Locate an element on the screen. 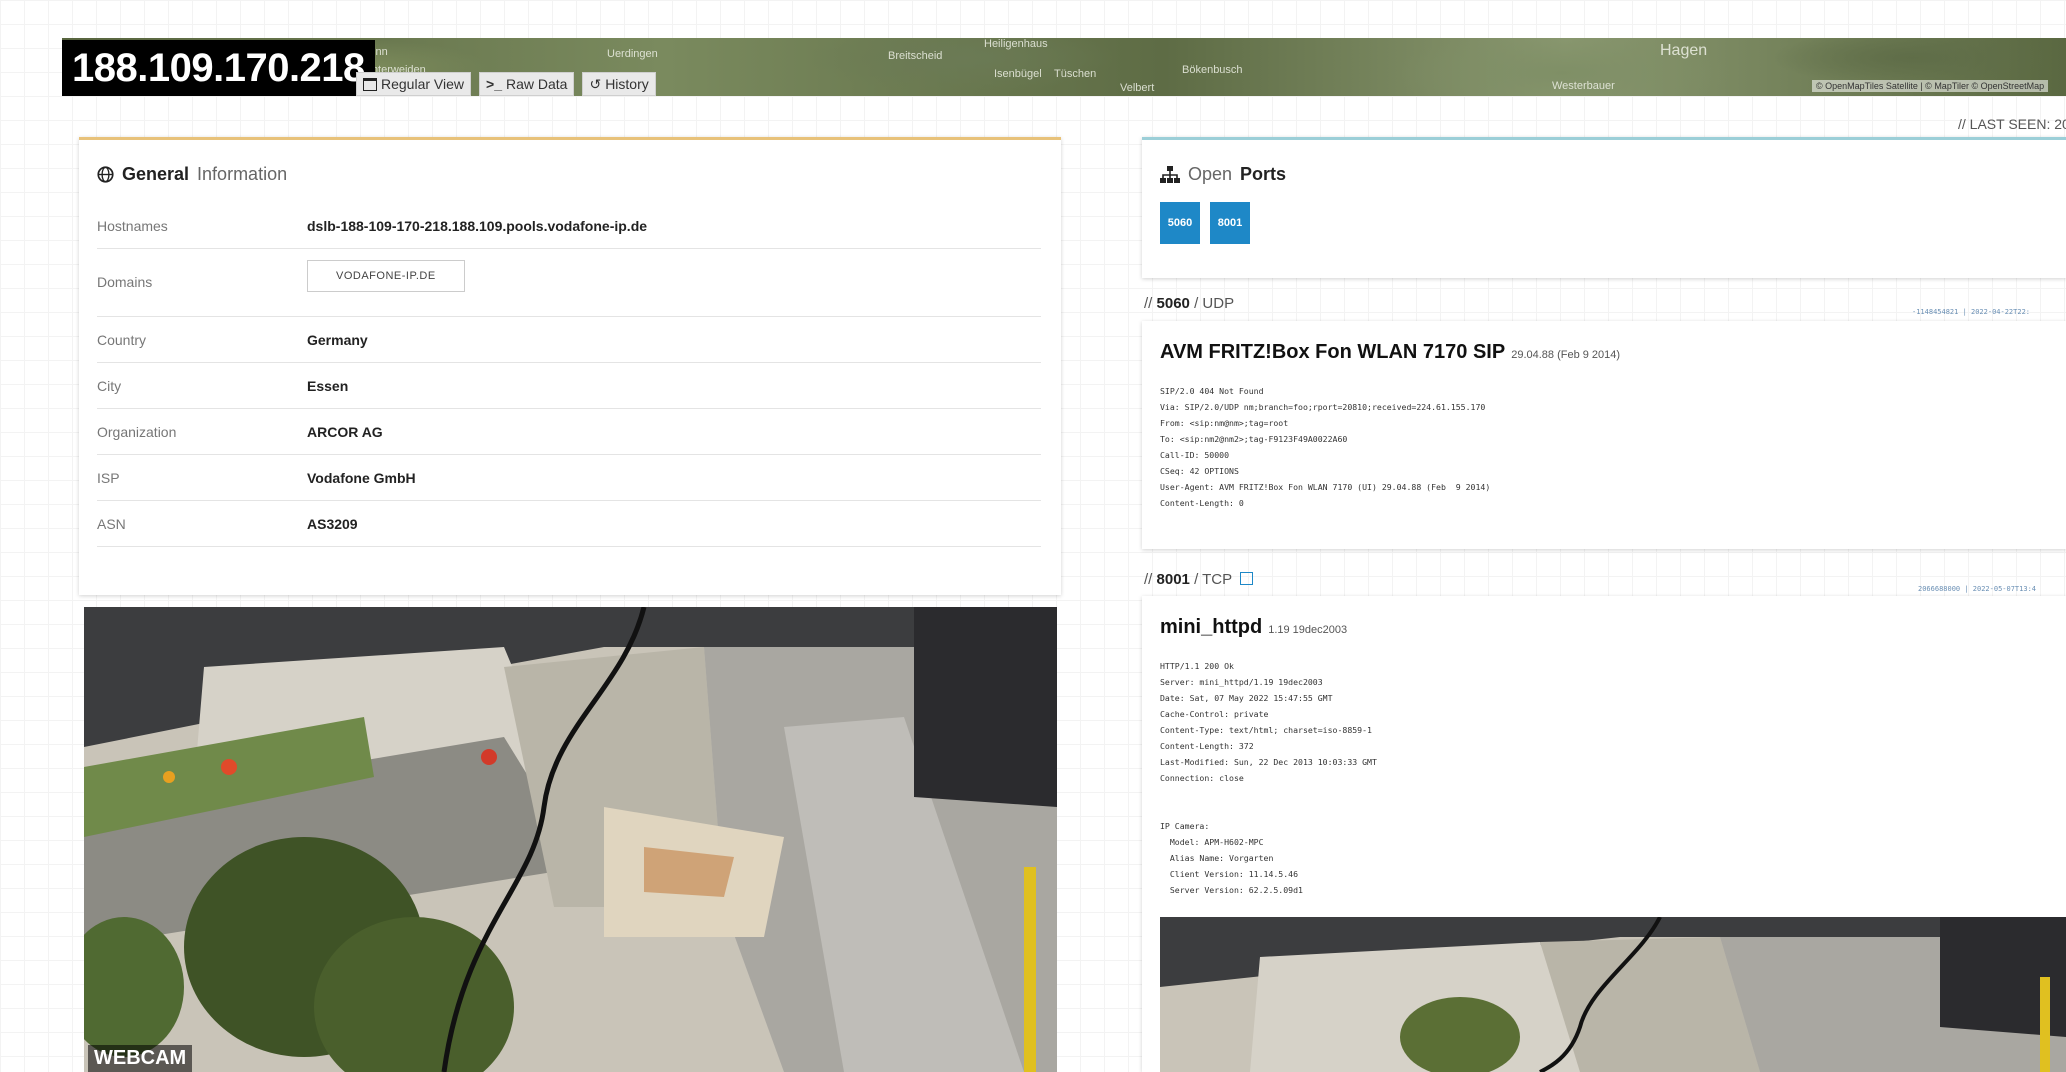  service-heading-5060: // 5060 / UDP is located at coordinates (1189, 303).